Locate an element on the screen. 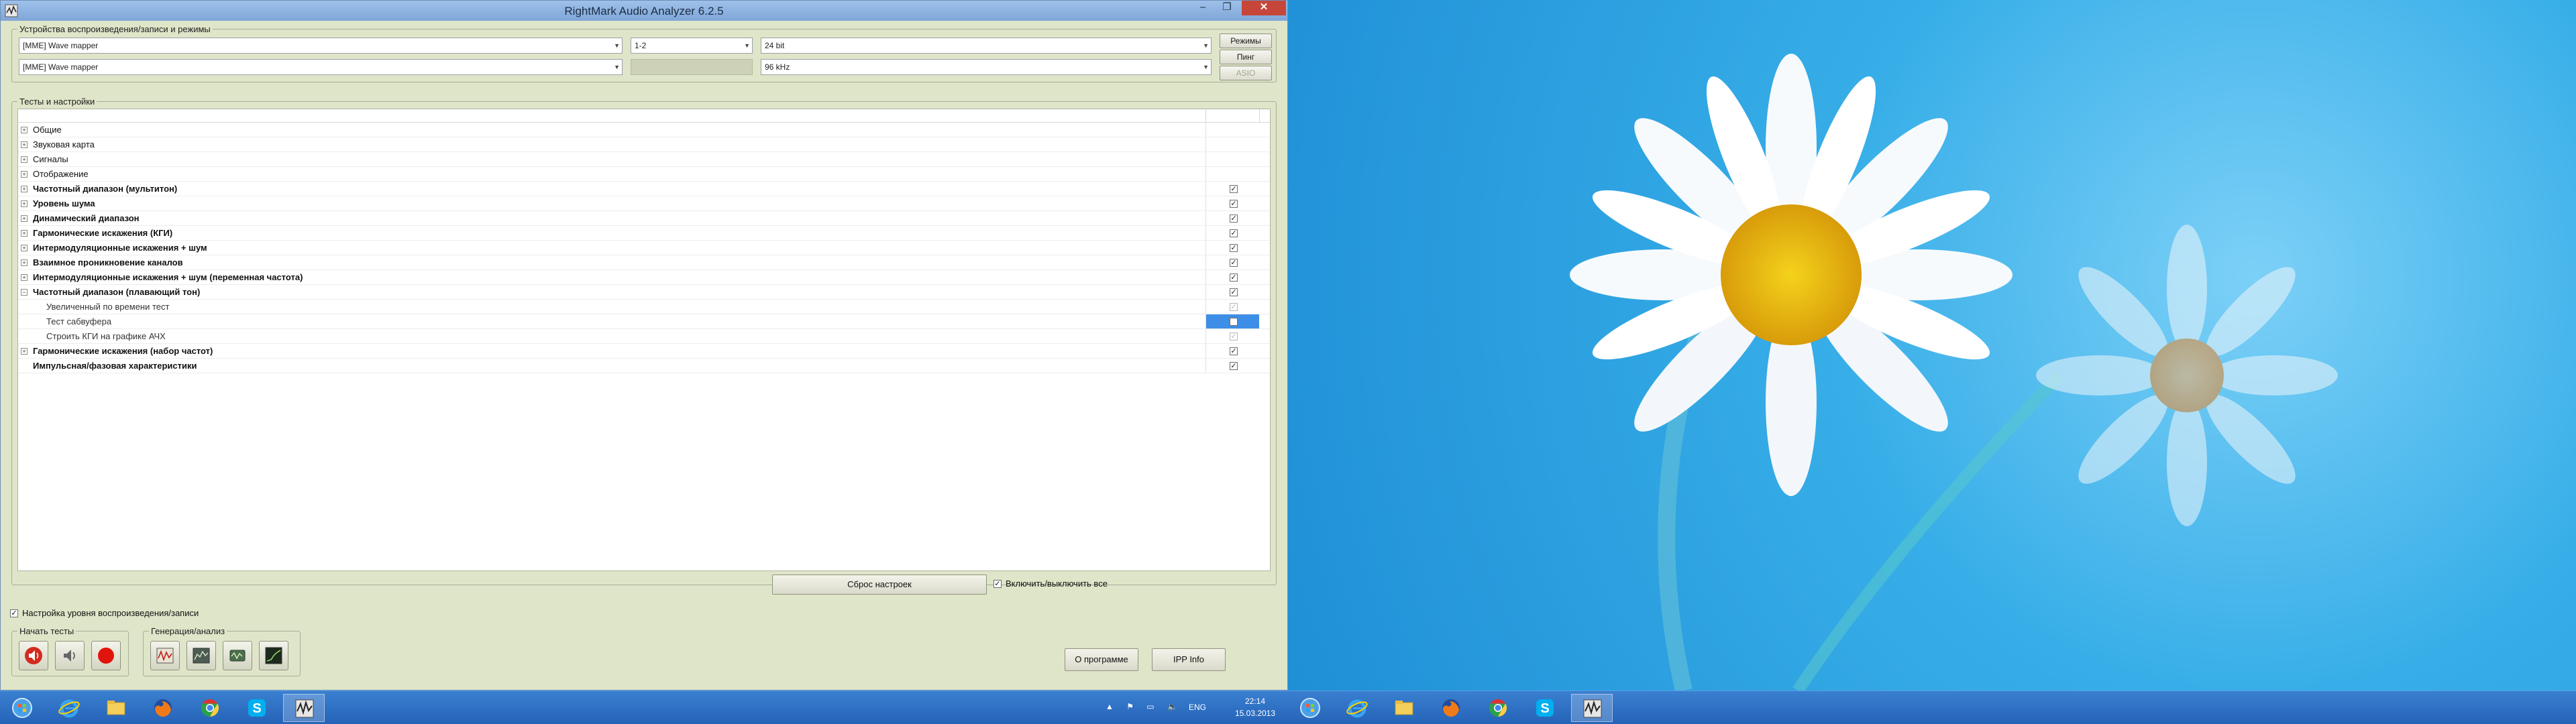  language-indicator: ENG is located at coordinates (1197, 707).